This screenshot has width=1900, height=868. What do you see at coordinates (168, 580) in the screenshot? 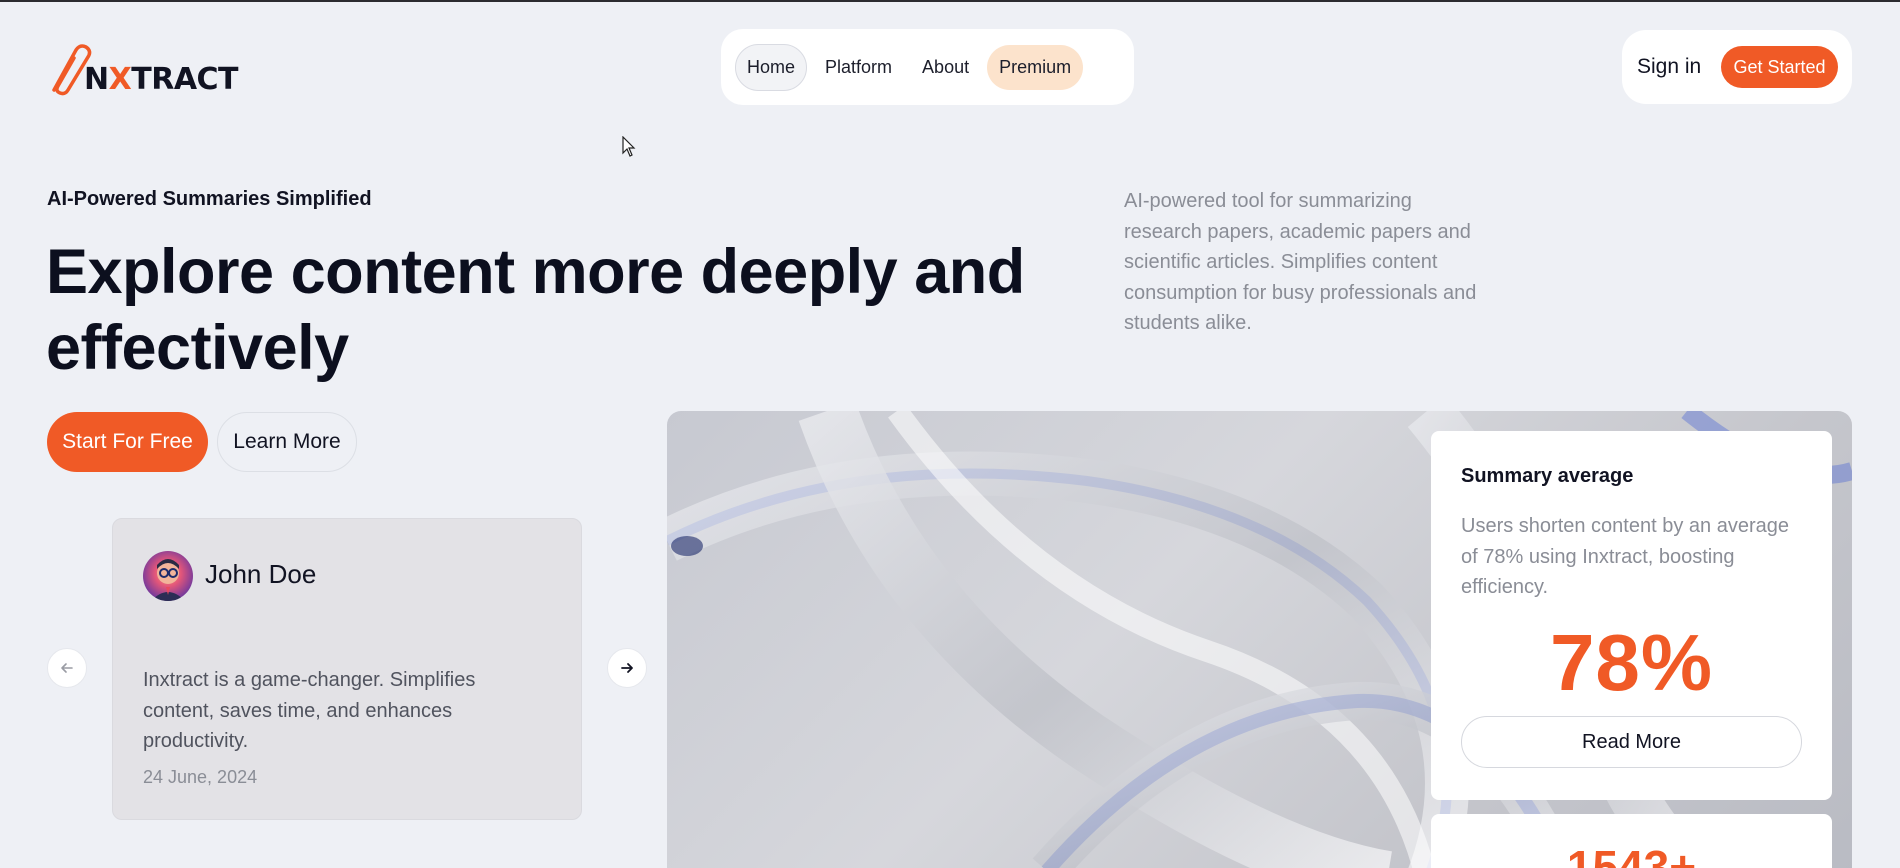
I see `avatar-illustration` at bounding box center [168, 580].